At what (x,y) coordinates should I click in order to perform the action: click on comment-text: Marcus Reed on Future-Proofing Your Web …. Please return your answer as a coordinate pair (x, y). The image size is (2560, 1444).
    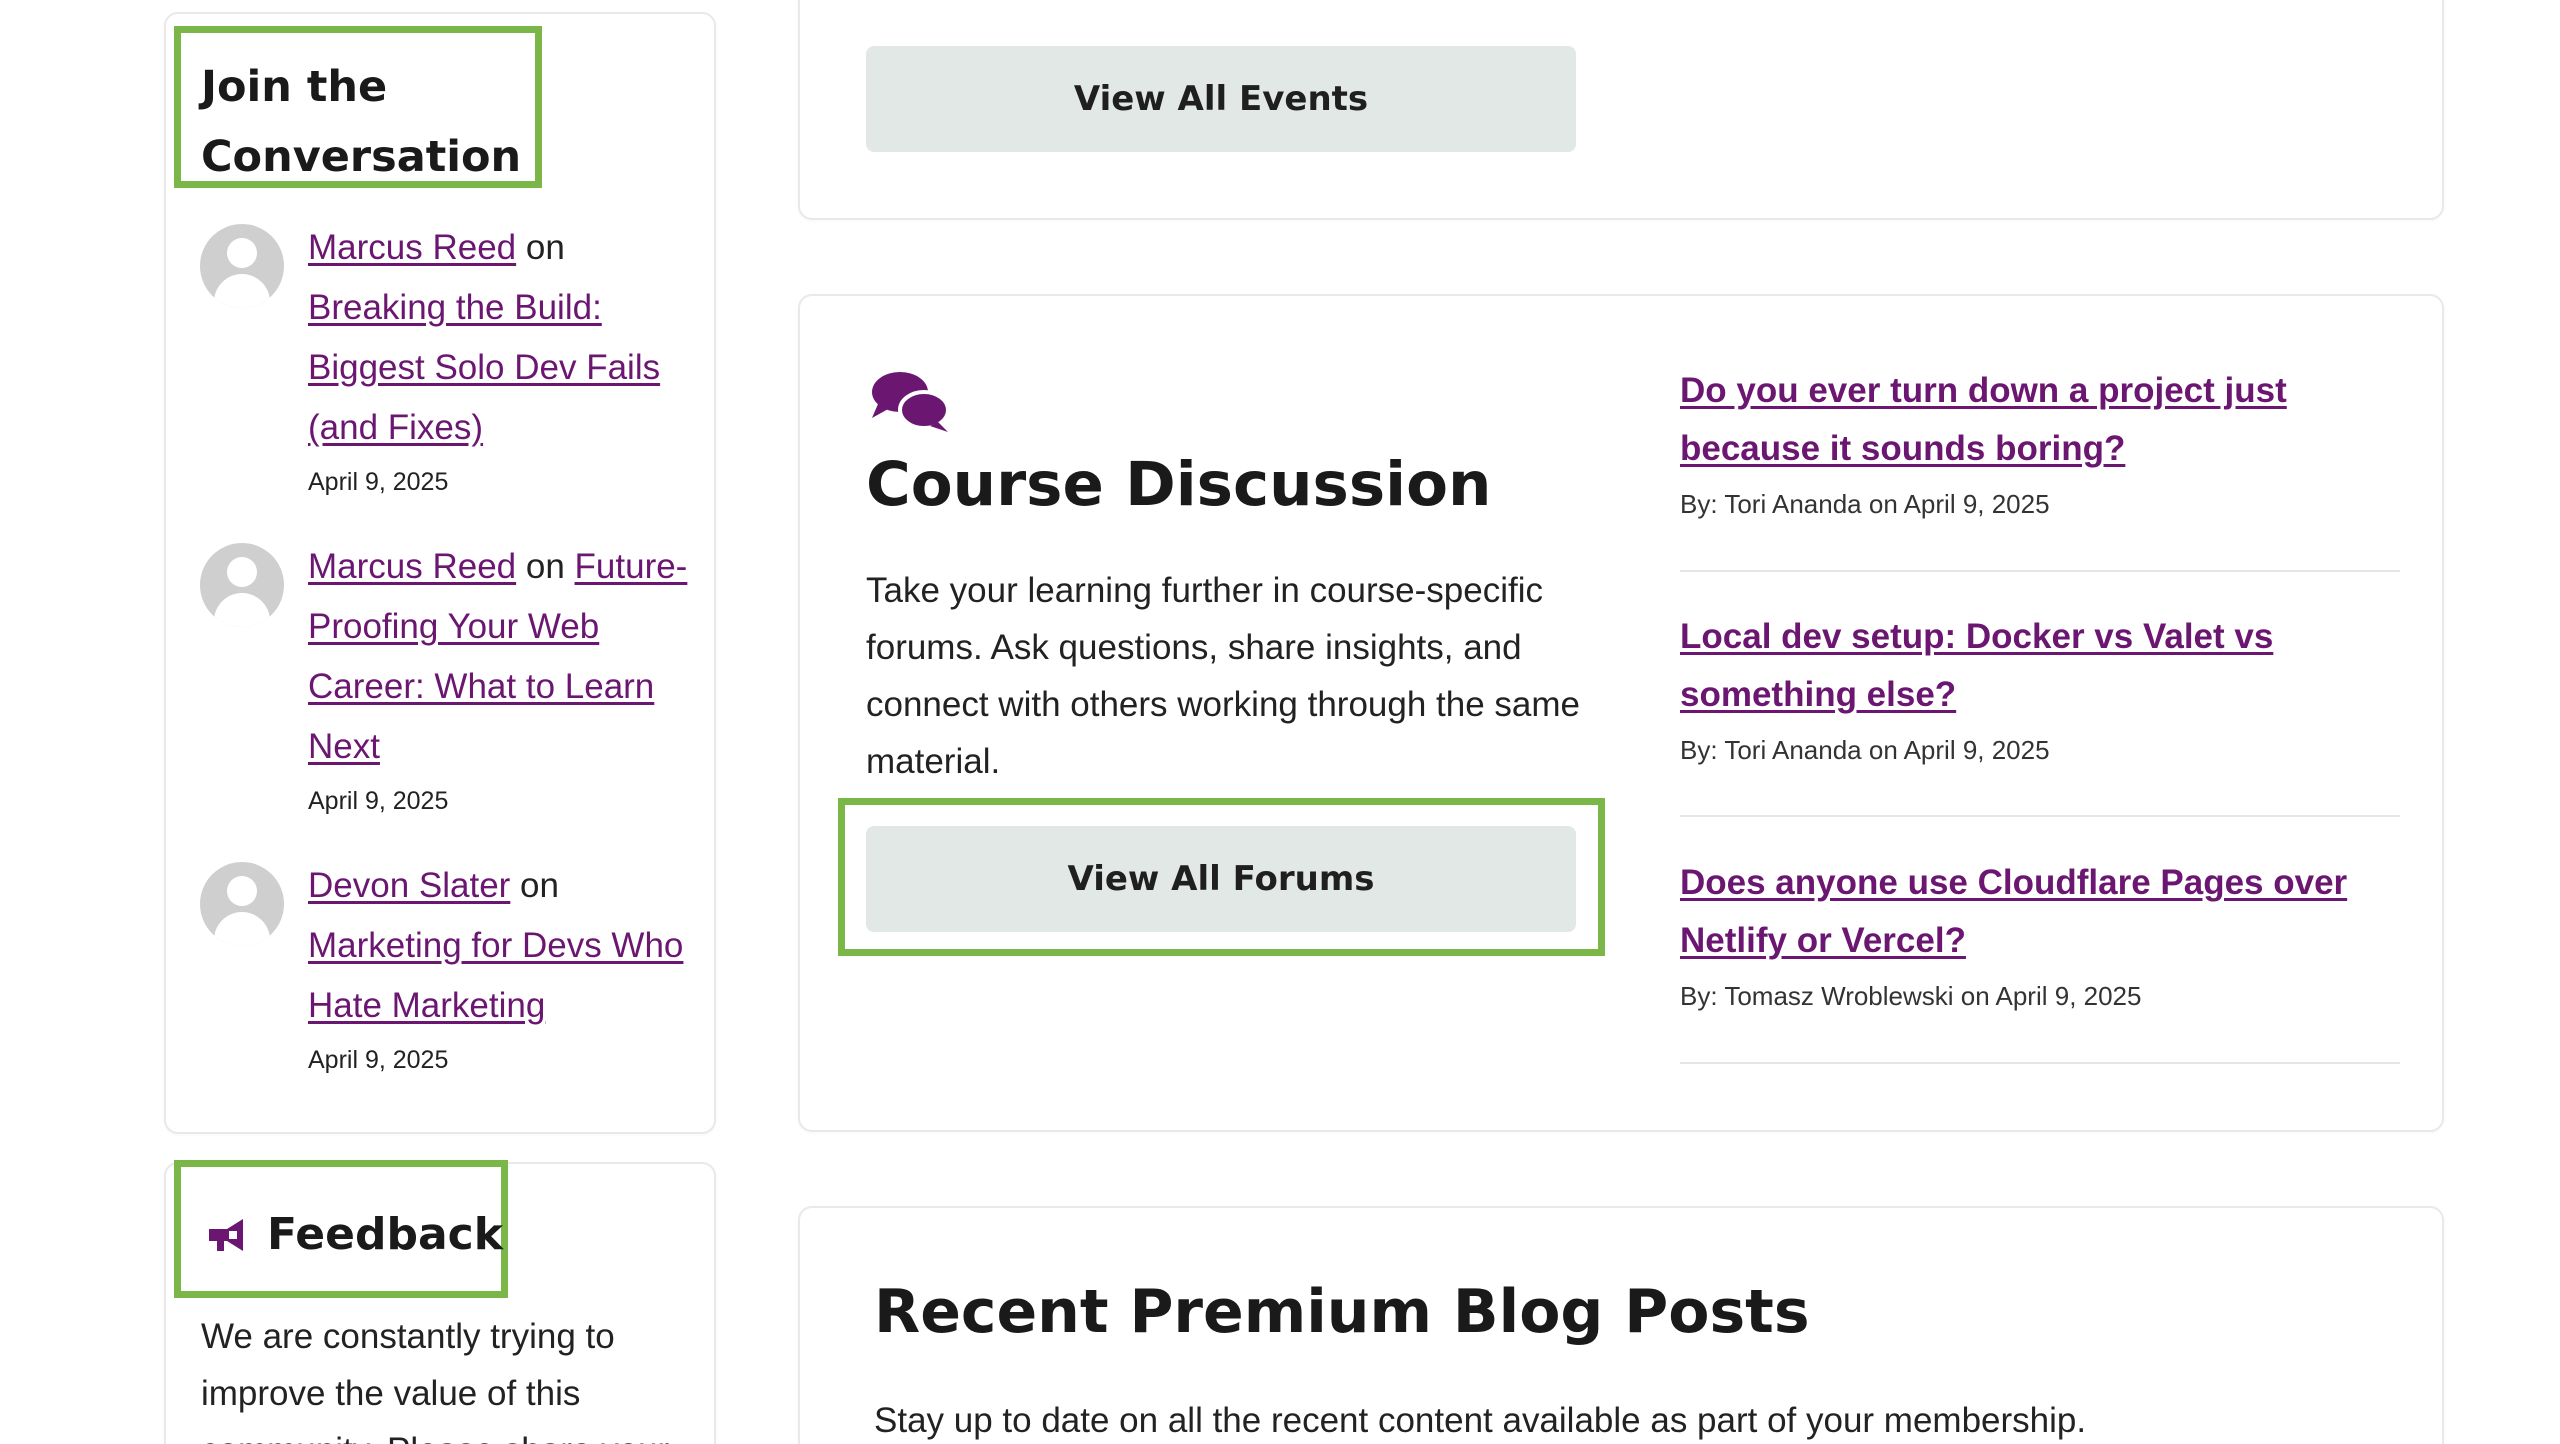
    Looking at the image, I should click on (508, 679).